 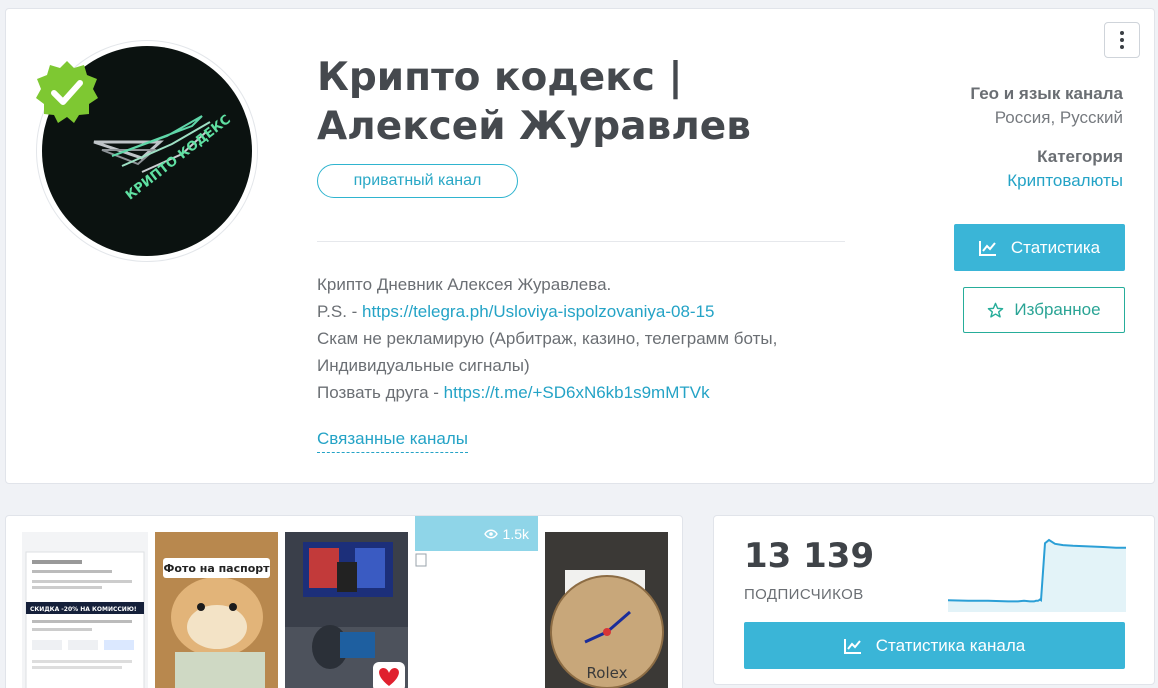 I want to click on description-line: Индивидуальные сигналы), so click(x=423, y=365).